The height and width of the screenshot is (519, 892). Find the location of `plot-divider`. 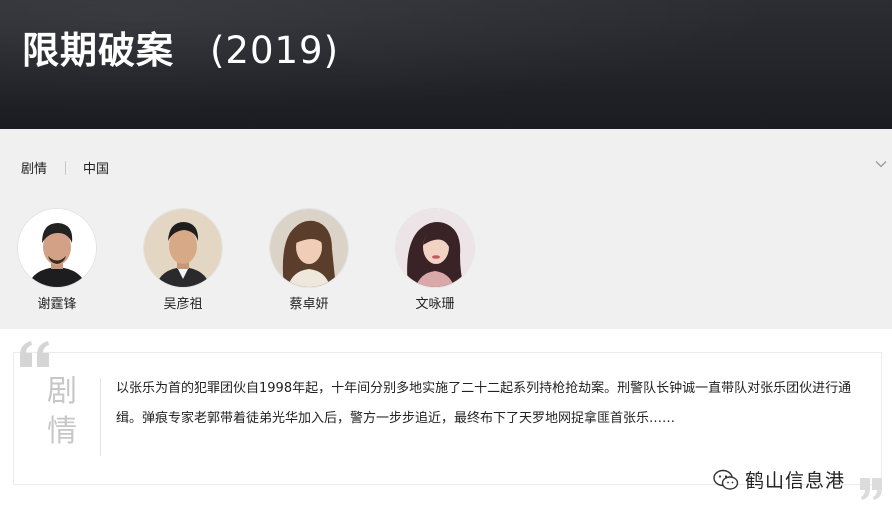

plot-divider is located at coordinates (100, 417).